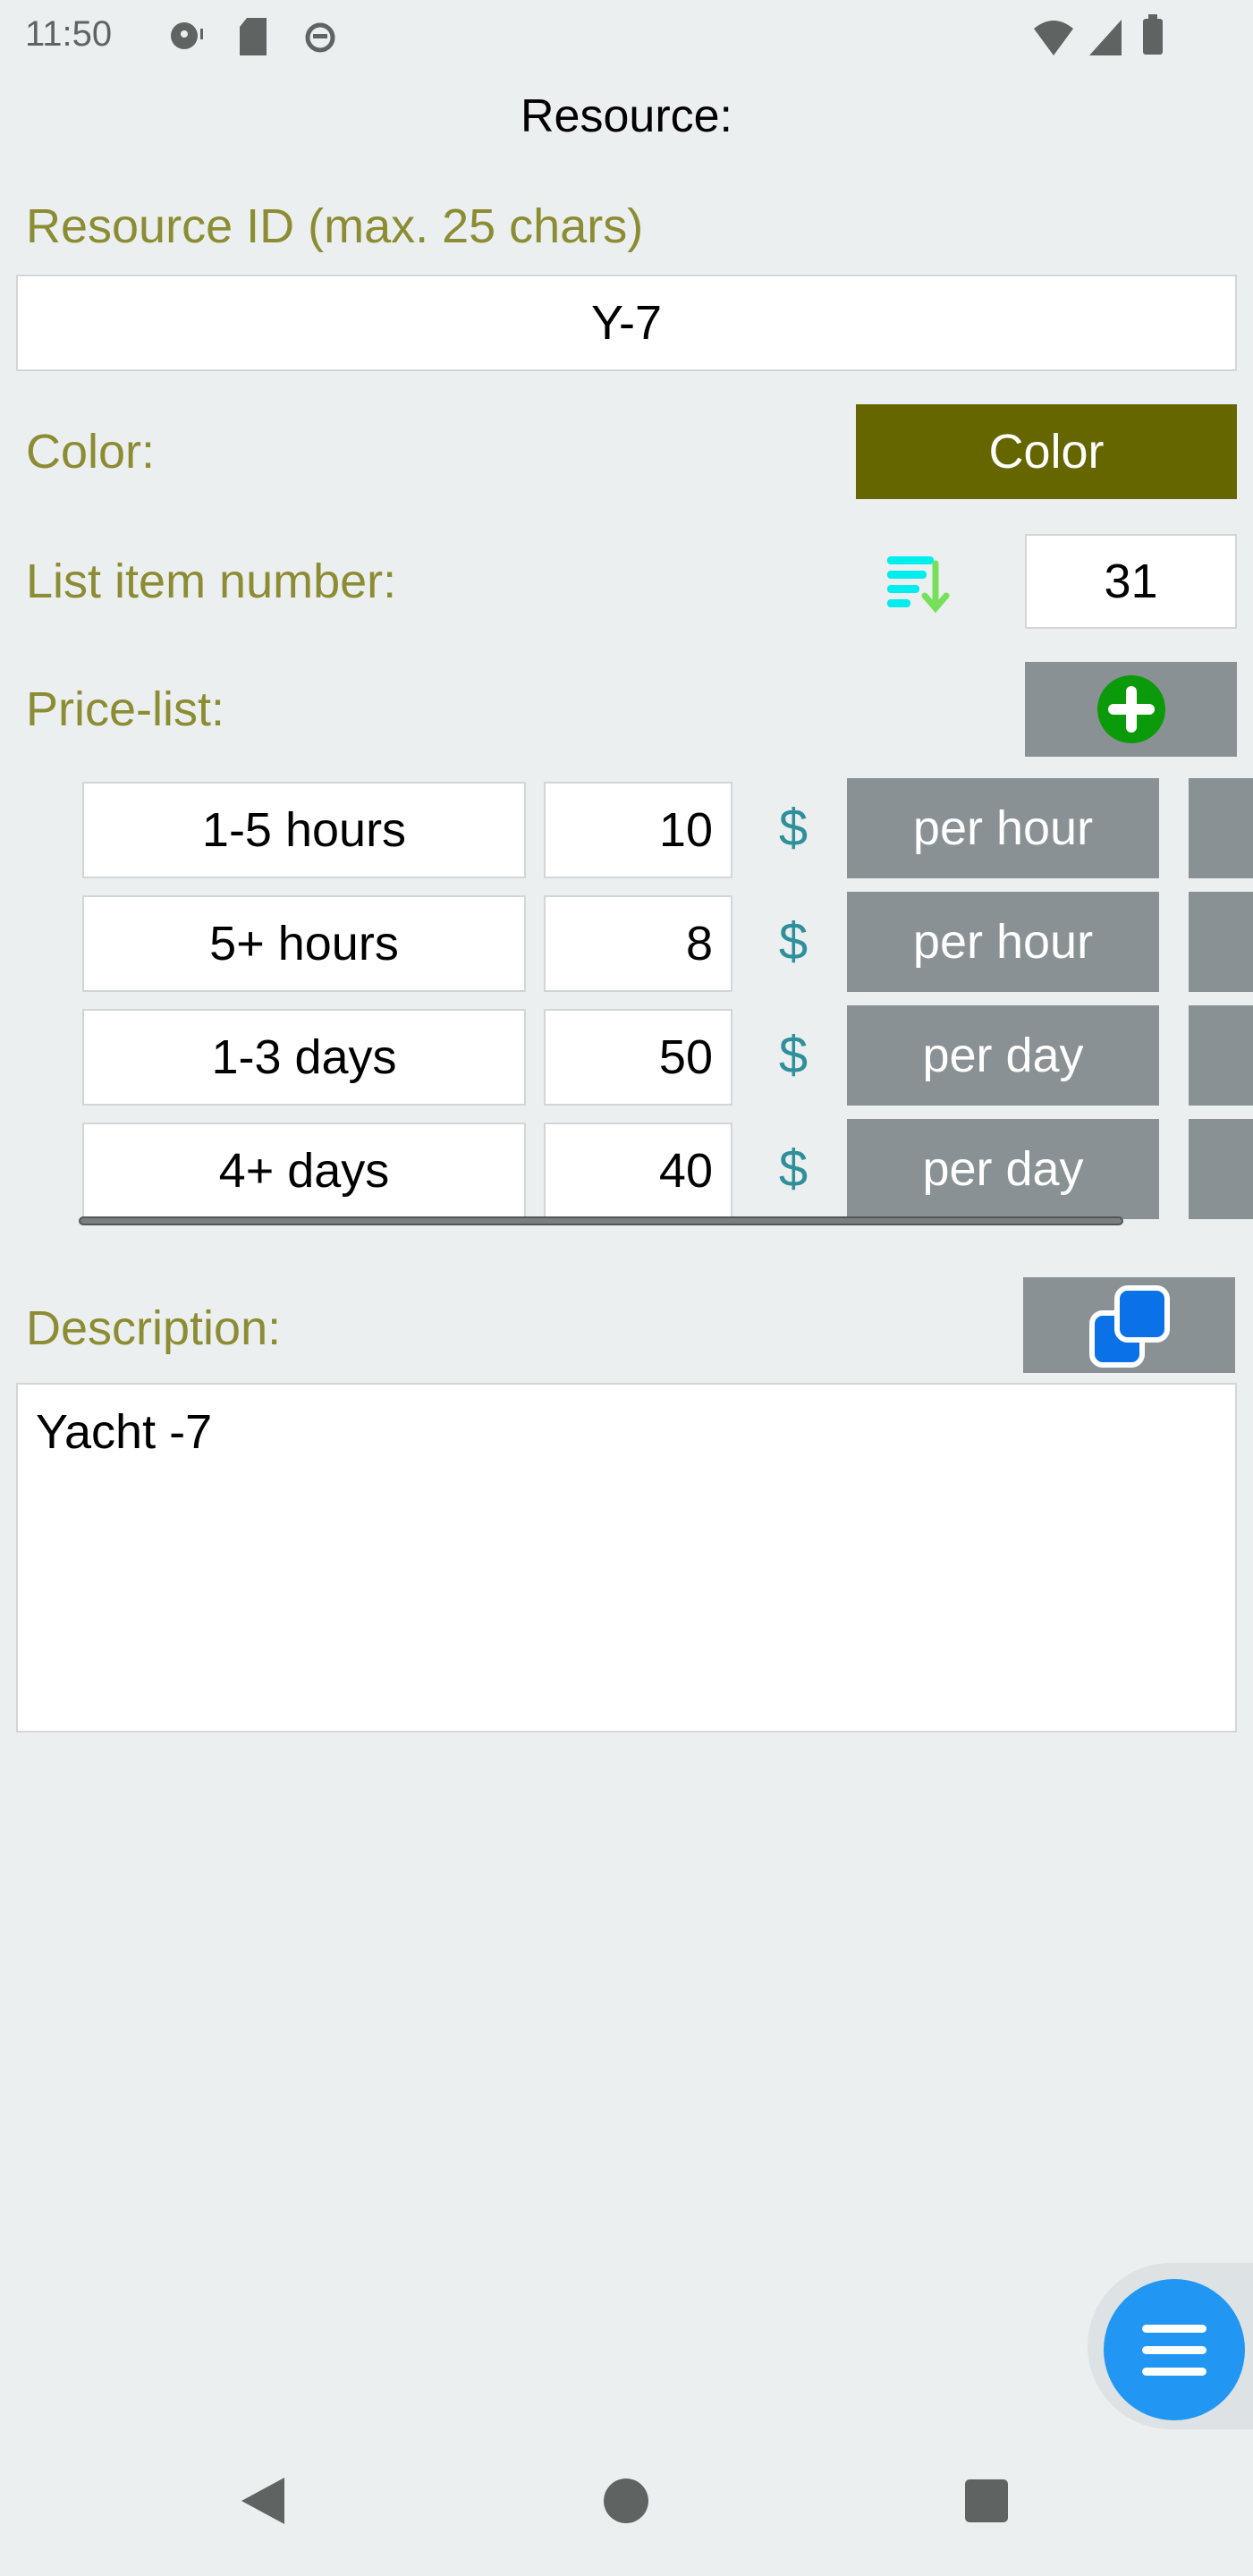  I want to click on status-time: 11:50, so click(69, 34).